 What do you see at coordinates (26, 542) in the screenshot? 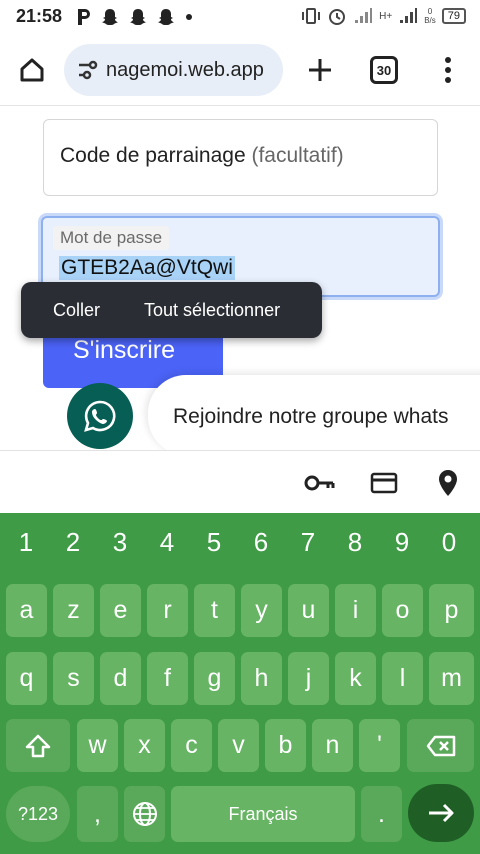
I see `key-1: 1` at bounding box center [26, 542].